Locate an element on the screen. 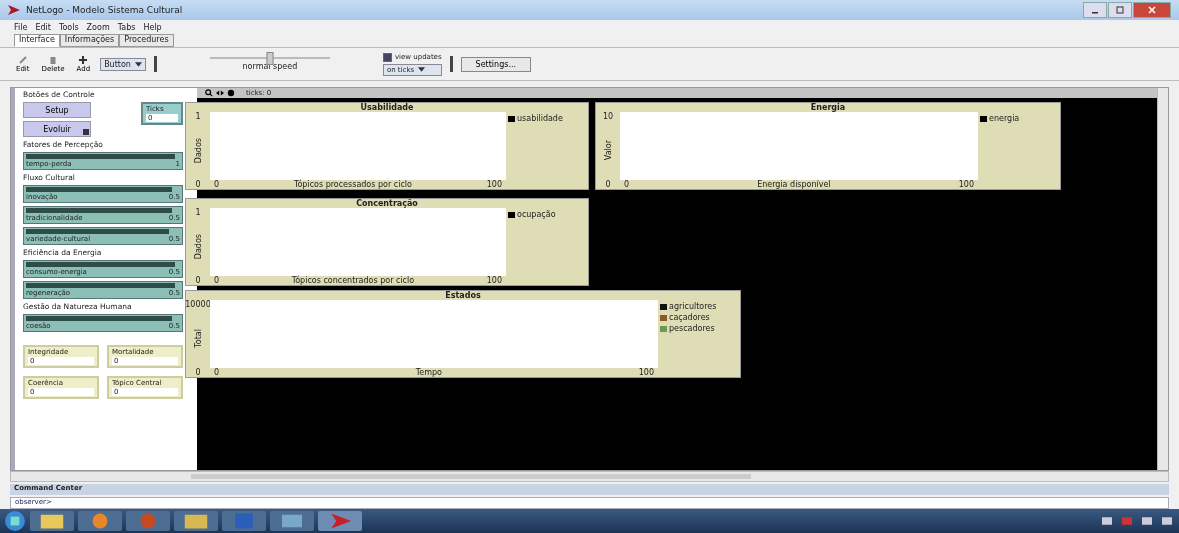 The height and width of the screenshot is (533, 1179). axis-label: Tópicos processados por ciclo is located at coordinates (352, 184).